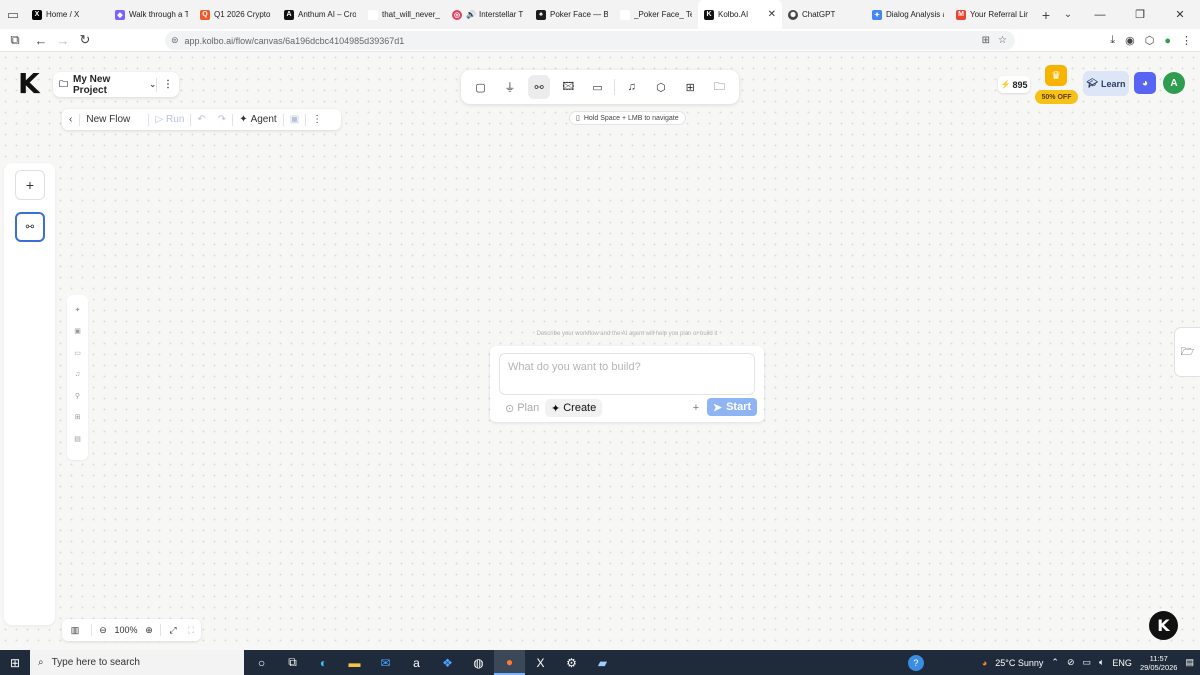 The width and height of the screenshot is (1200, 675). I want to click on help-question-icon: ?, so click(915, 662).